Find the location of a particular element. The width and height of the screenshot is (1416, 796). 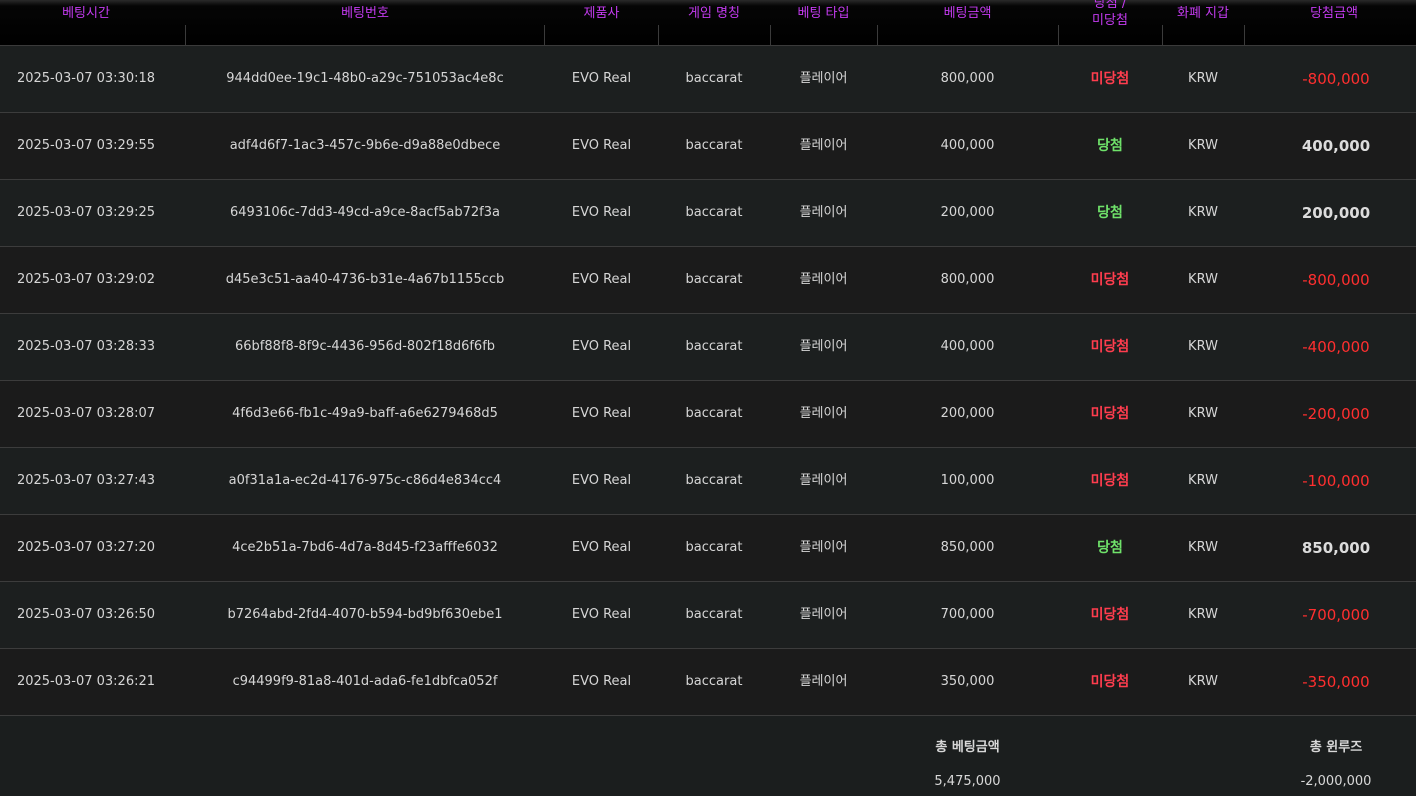

cell-bet-id: 944dd0ee-19c1-48b0-a29c-751053ac4e8c is located at coordinates (365, 78).